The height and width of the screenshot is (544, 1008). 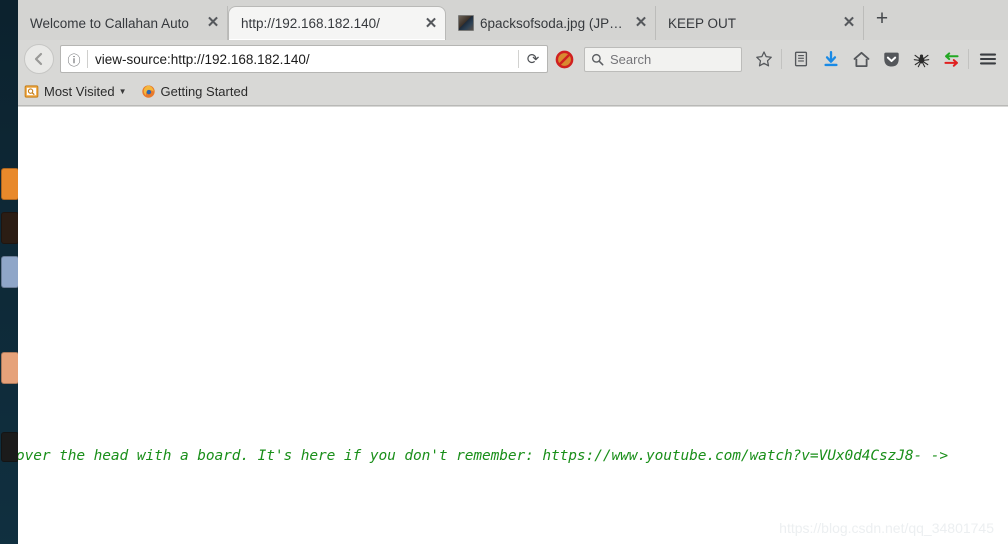 I want to click on downloads-icon, so click(x=831, y=59).